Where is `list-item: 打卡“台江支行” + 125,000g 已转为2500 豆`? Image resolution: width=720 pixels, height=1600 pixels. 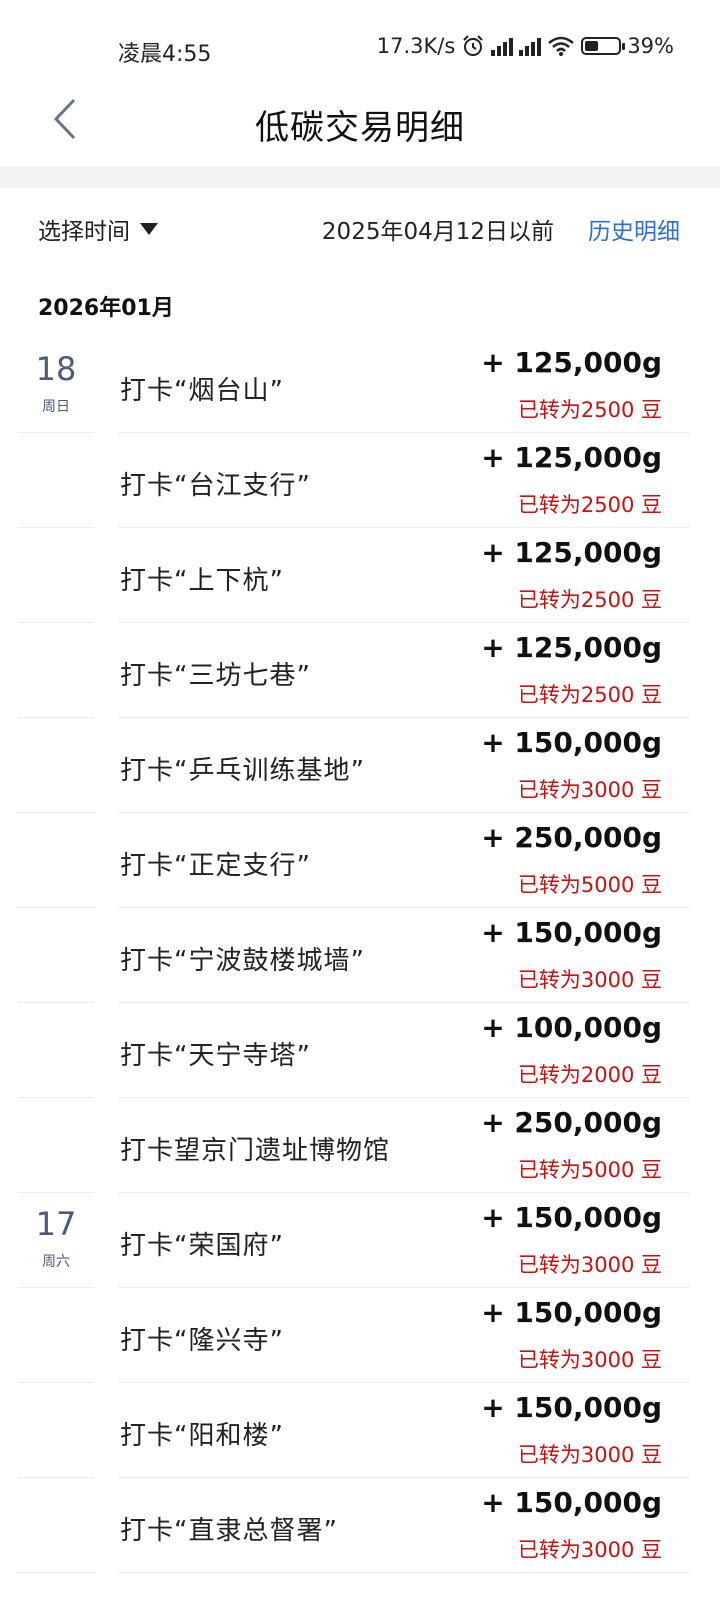 list-item: 打卡“台江支行” + 125,000g 已转为2500 豆 is located at coordinates (360, 480).